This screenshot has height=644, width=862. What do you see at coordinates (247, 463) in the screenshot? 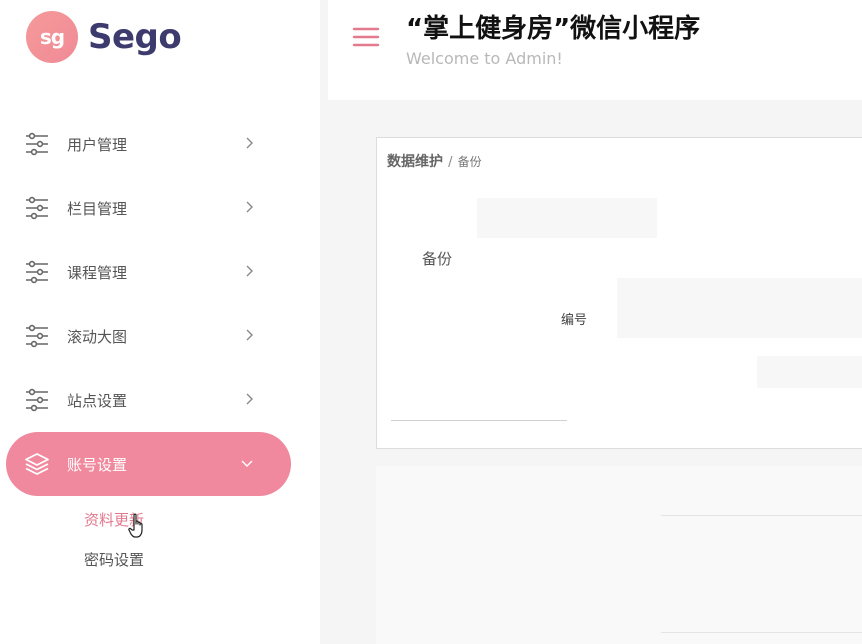
I see `chevron-down-icon` at bounding box center [247, 463].